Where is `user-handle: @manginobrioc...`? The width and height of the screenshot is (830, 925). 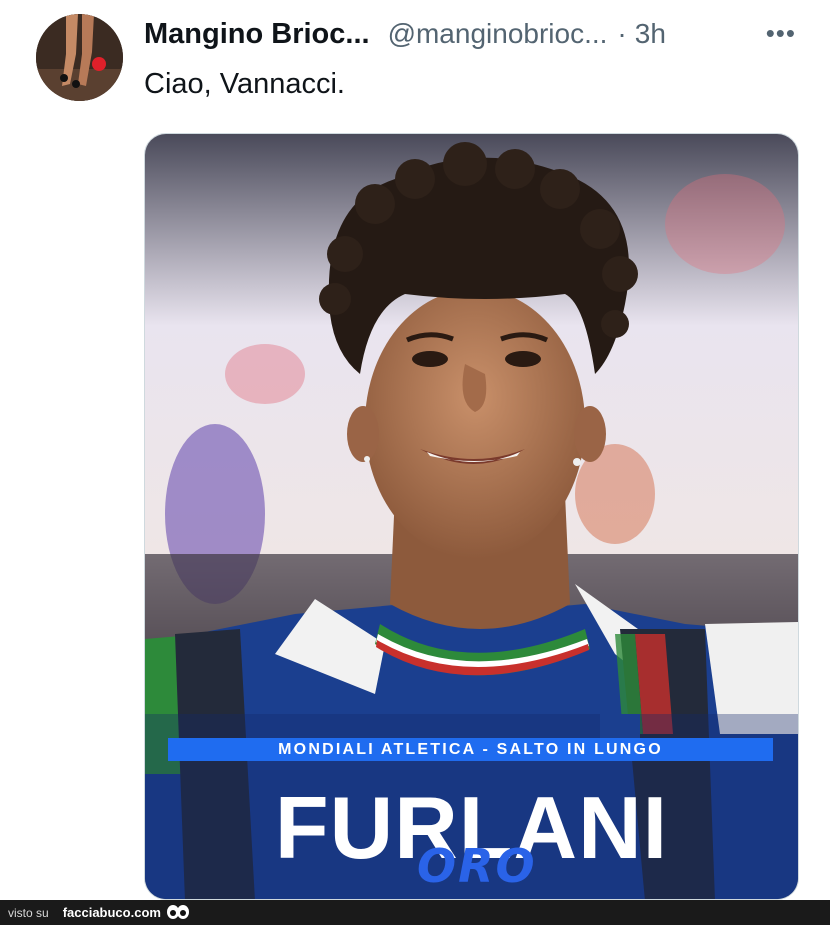 user-handle: @manginobrioc... is located at coordinates (498, 34).